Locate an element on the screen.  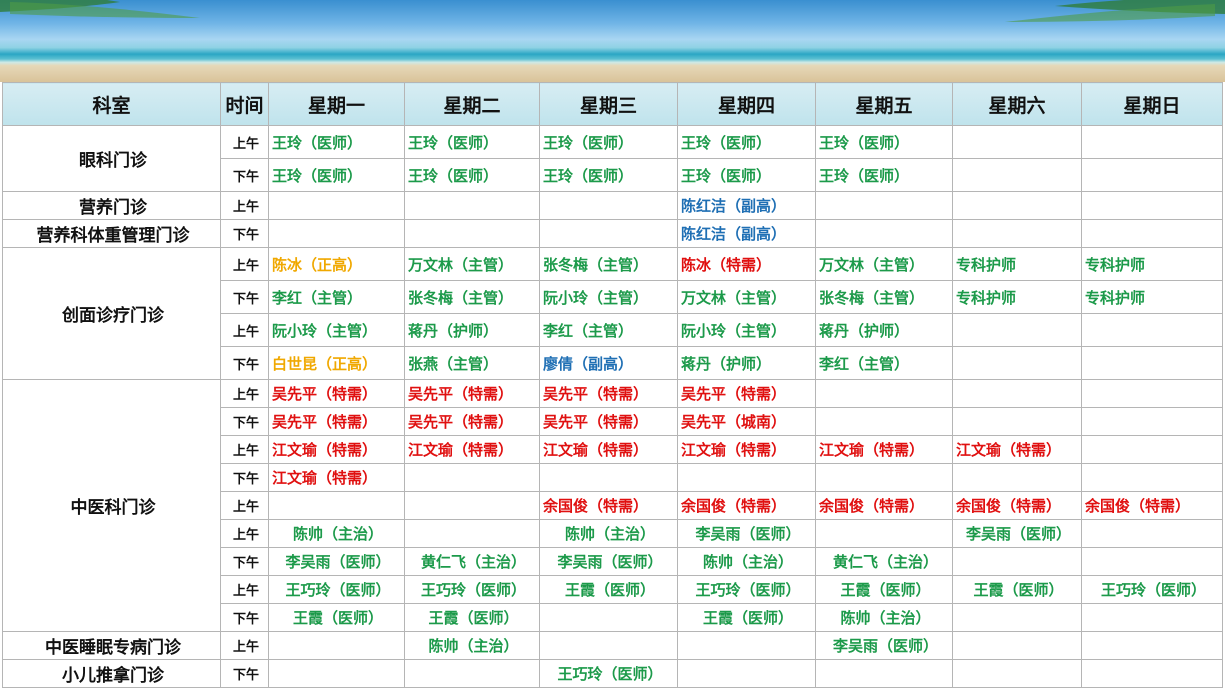
table-row: 眼科门诊 上午 王玲（医师） 王玲（医师） 王玲（医师） 王玲（医师） 王玲（医师） is located at coordinates (612, 158).